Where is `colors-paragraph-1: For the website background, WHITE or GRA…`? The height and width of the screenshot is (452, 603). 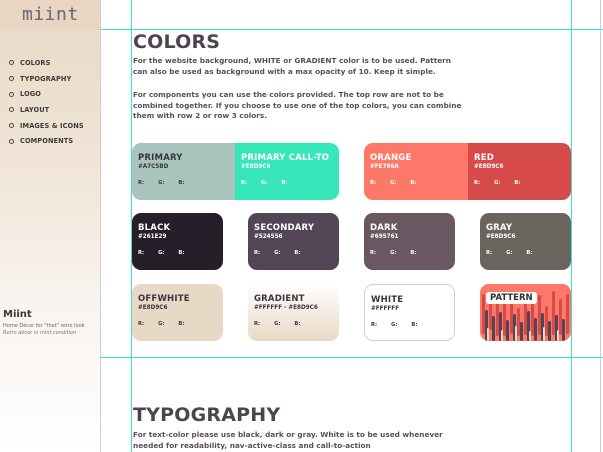 colors-paragraph-1: For the website background, WHITE or GRA… is located at coordinates (292, 66).